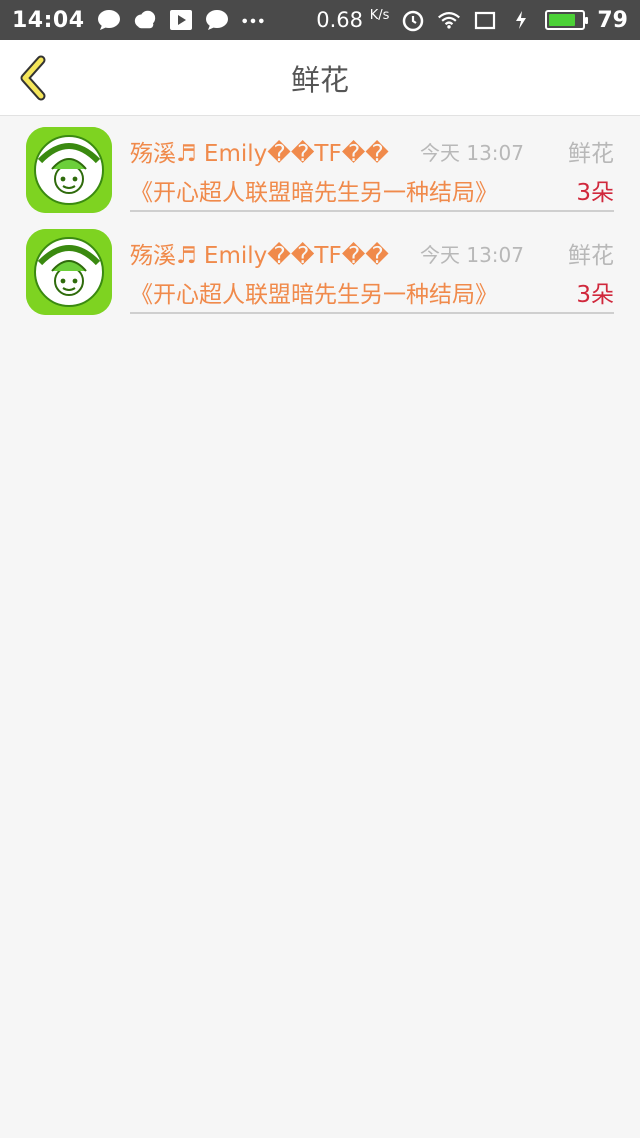  I want to click on back-arrow-icon, so click(33, 78).